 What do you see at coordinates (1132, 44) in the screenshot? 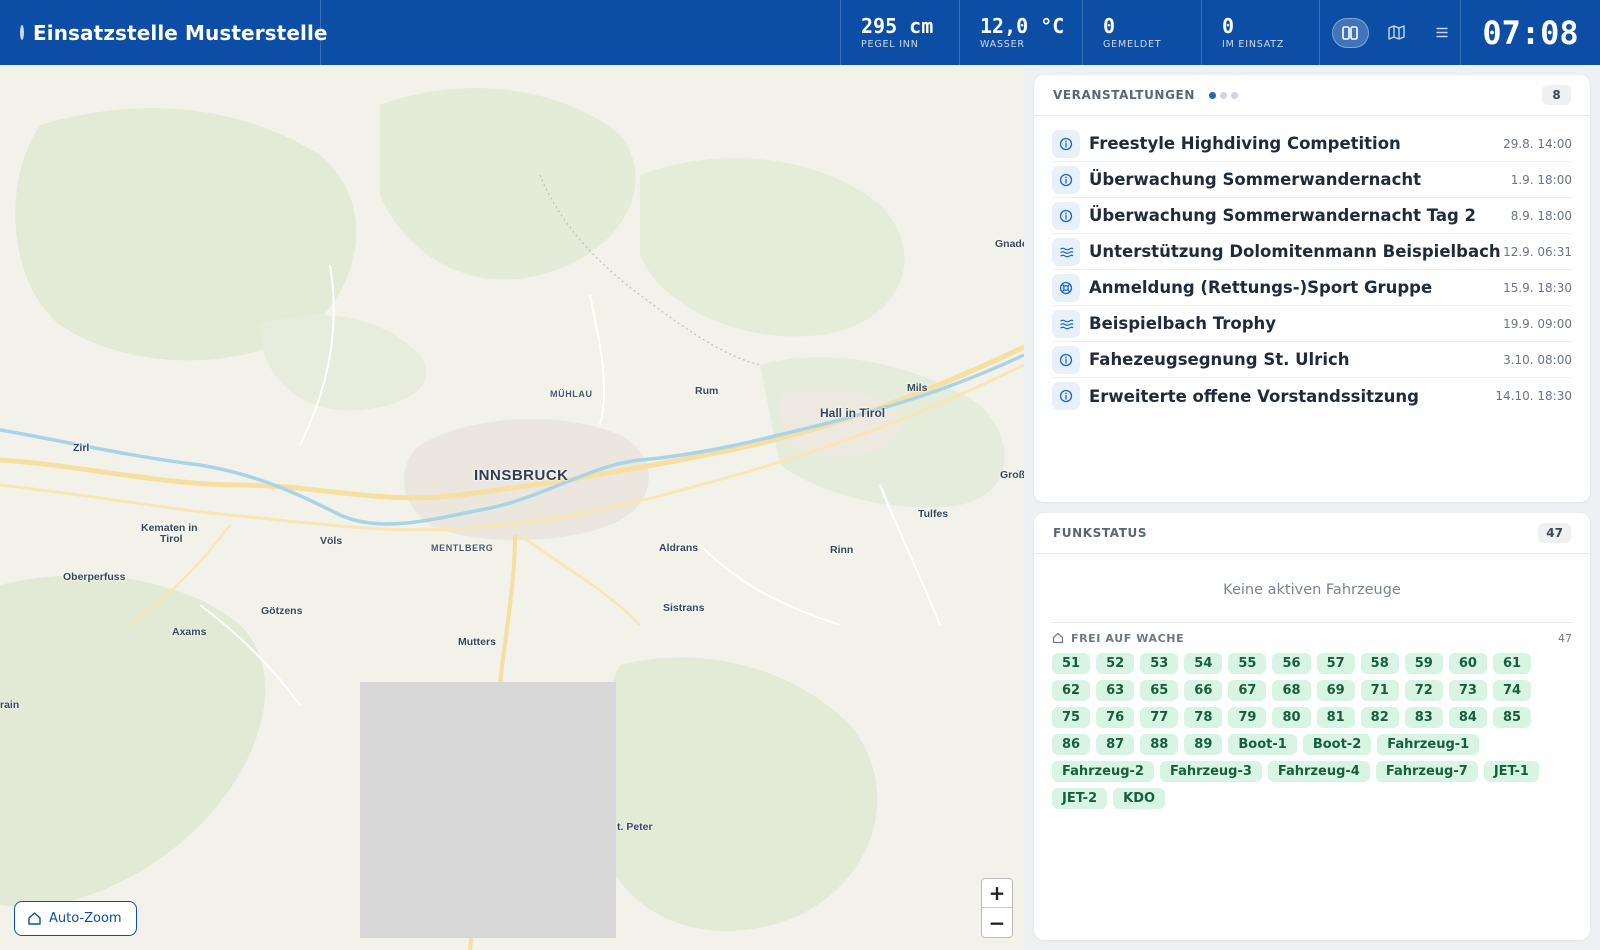
I see `stat-label: GEMELDET` at bounding box center [1132, 44].